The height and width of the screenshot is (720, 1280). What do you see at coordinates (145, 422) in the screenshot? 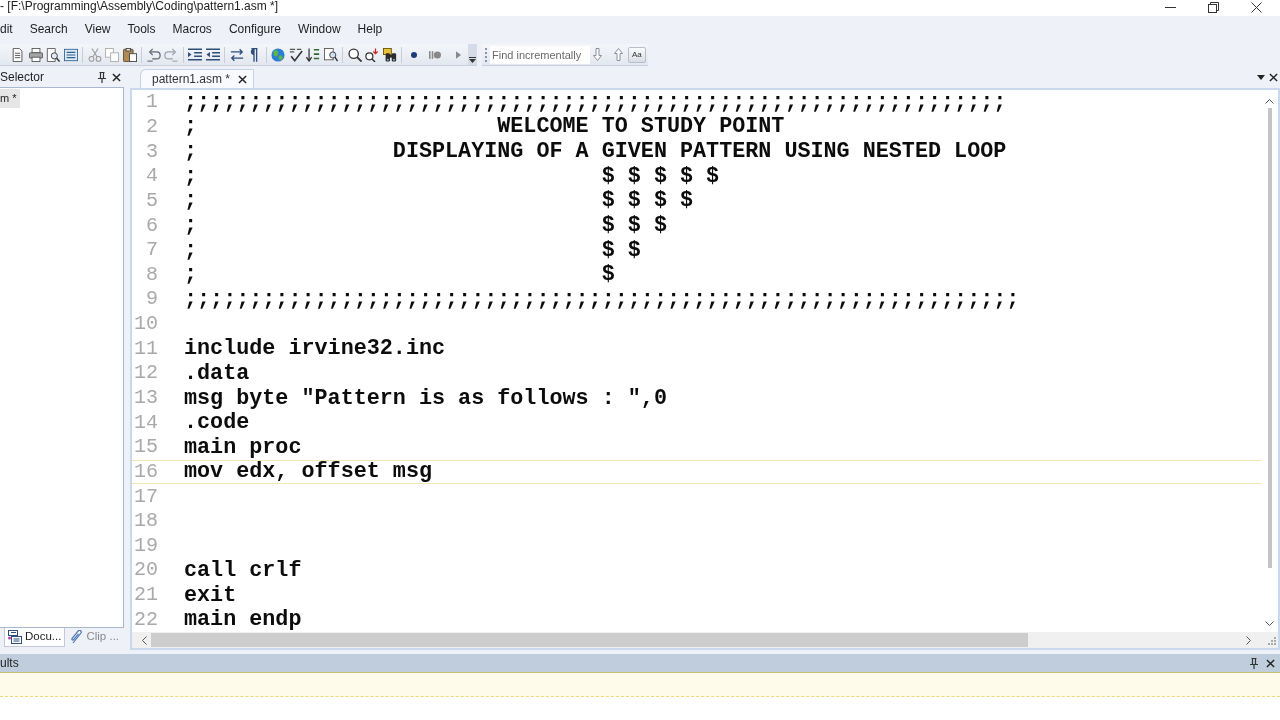
I see `line-number: 14` at bounding box center [145, 422].